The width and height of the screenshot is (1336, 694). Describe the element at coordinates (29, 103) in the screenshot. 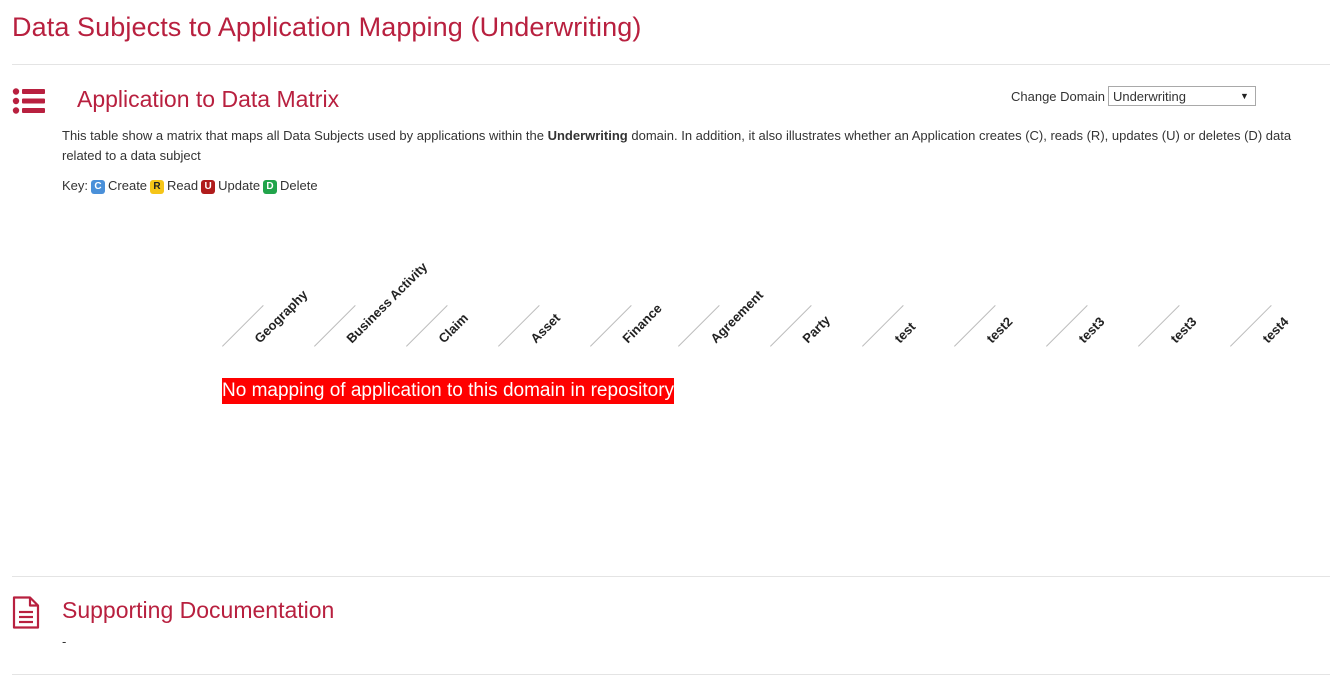

I see `list-icon` at that location.